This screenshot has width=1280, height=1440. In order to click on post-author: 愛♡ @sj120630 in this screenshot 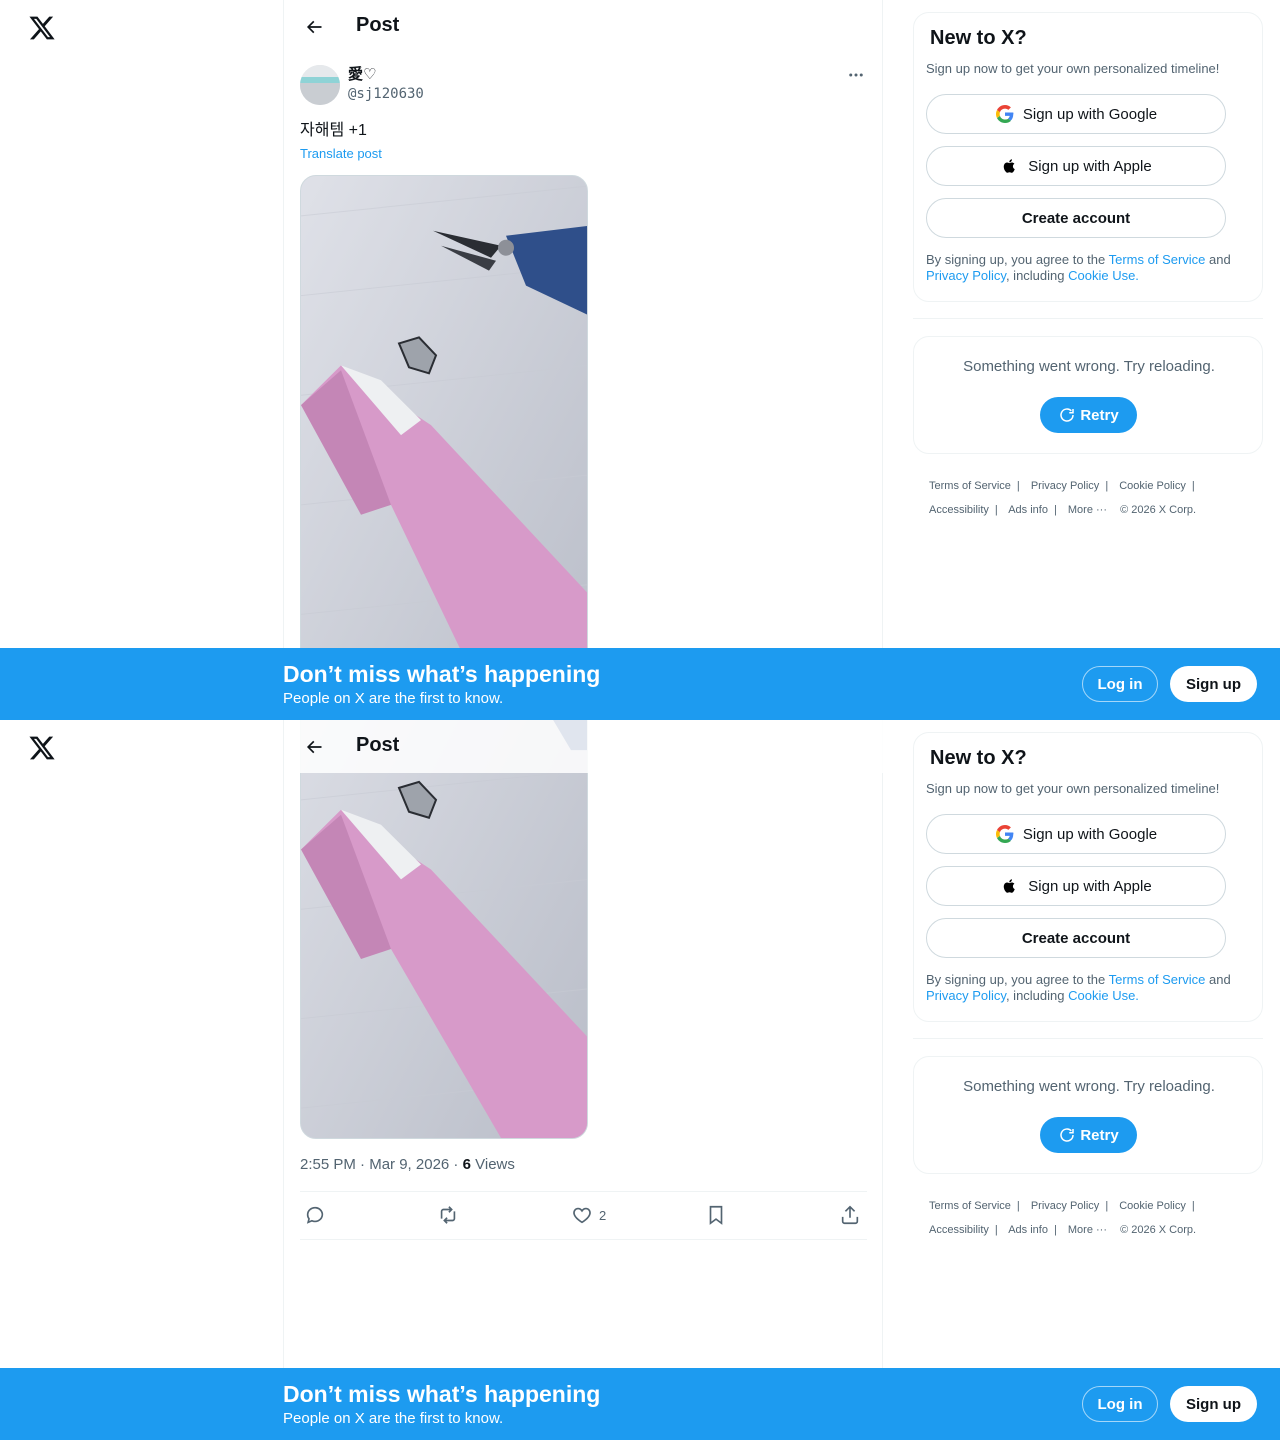, I will do `click(362, 85)`.